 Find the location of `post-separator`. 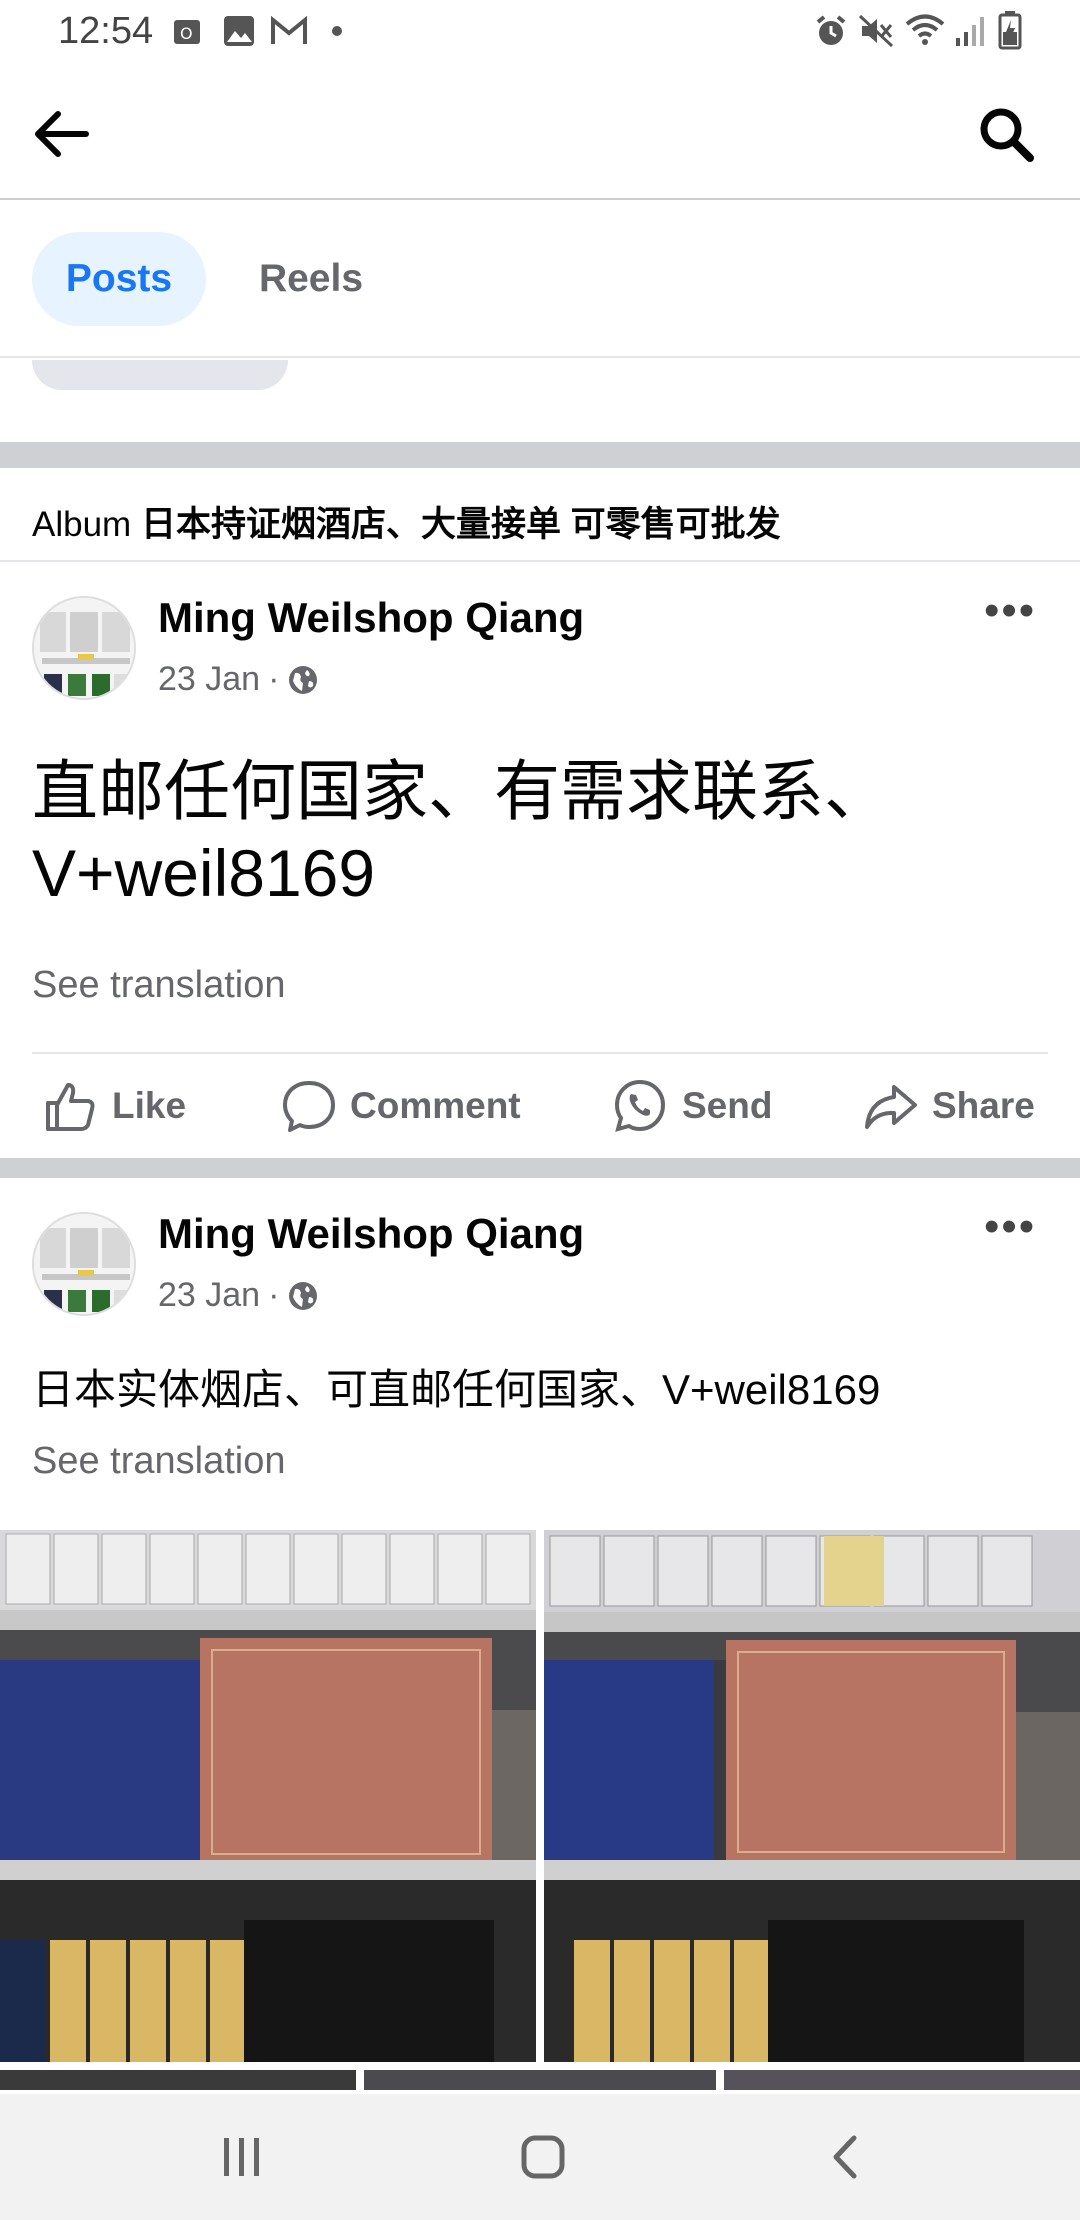

post-separator is located at coordinates (540, 1168).